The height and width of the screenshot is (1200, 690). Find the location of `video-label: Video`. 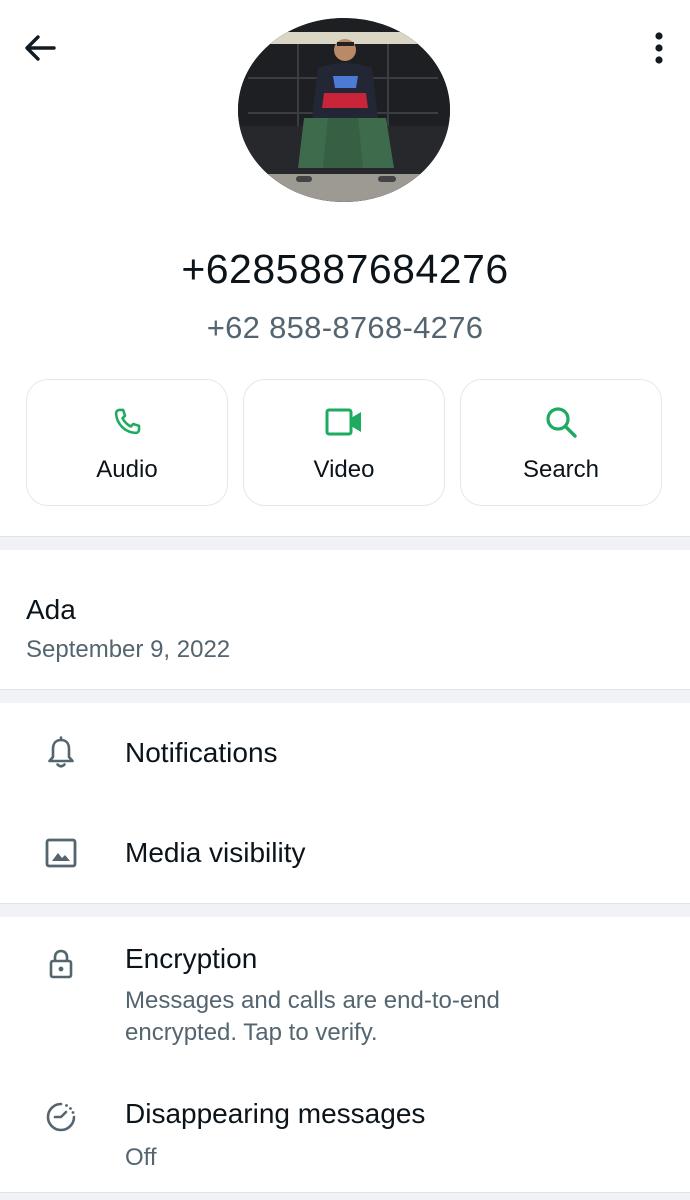

video-label: Video is located at coordinates (344, 469).